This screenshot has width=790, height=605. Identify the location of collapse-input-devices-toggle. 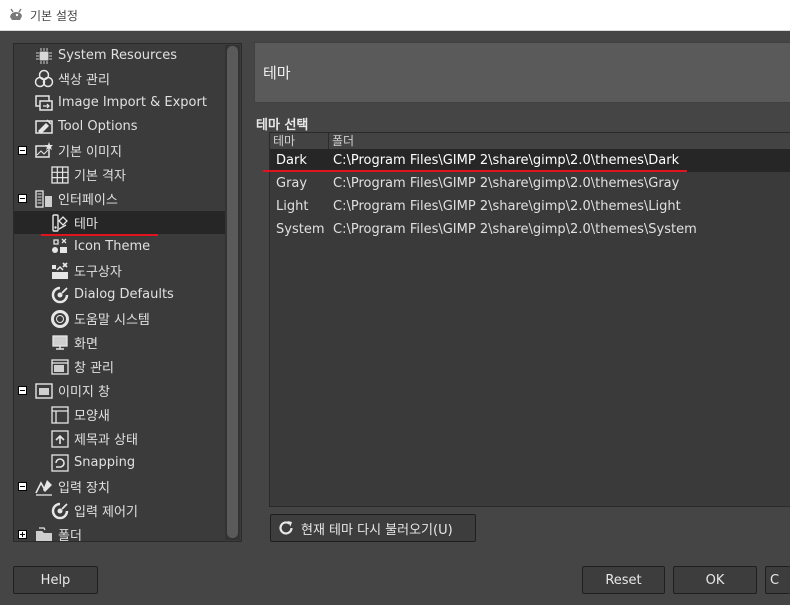
(22, 486).